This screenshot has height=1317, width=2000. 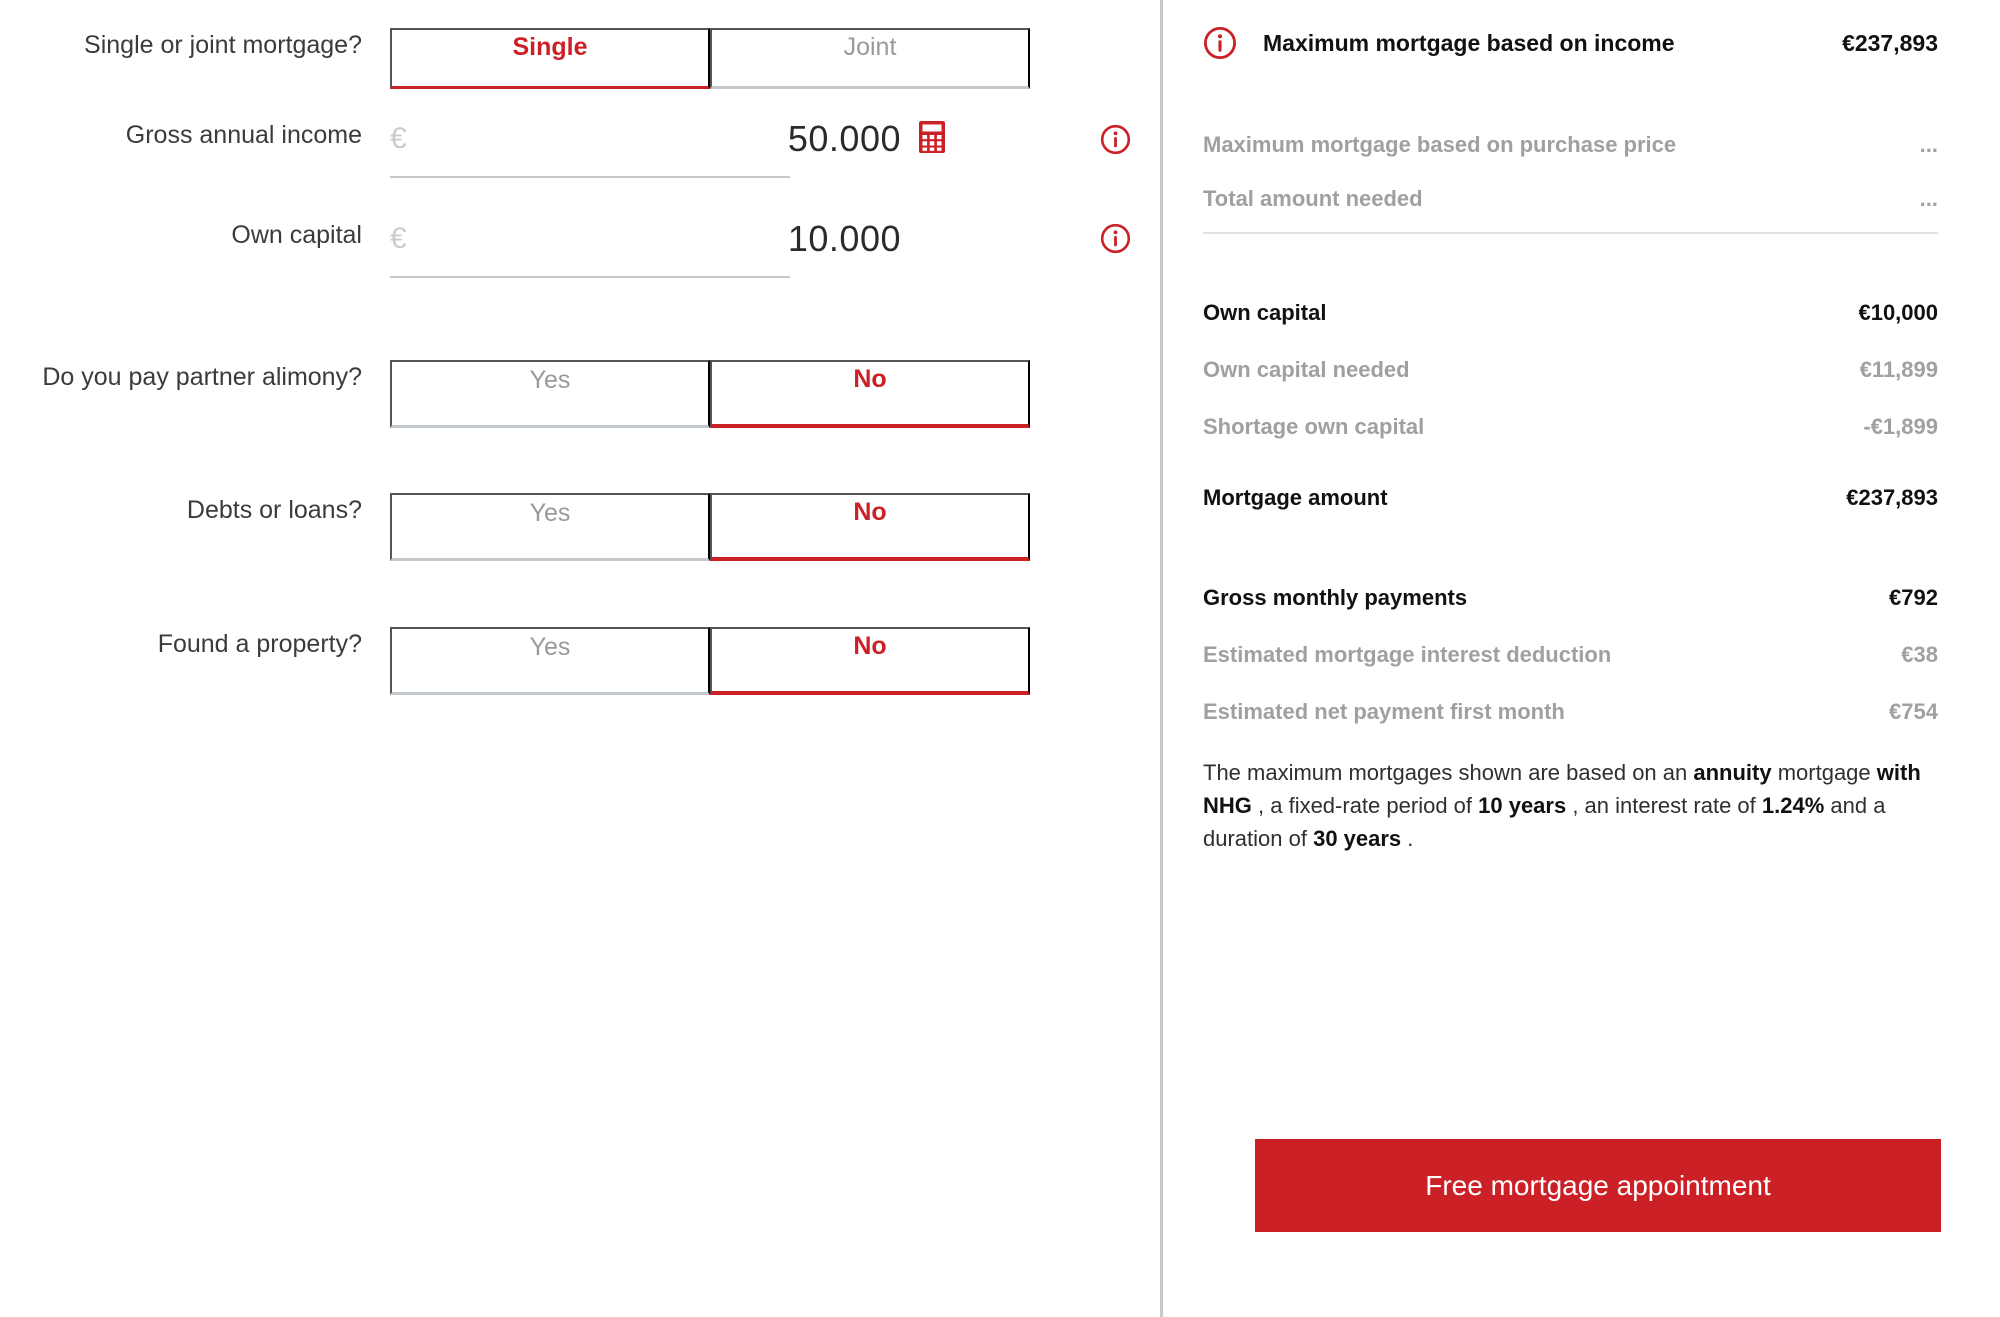 What do you see at coordinates (223, 45) in the screenshot?
I see `label-mortgage-type: Single or joint mortgage?` at bounding box center [223, 45].